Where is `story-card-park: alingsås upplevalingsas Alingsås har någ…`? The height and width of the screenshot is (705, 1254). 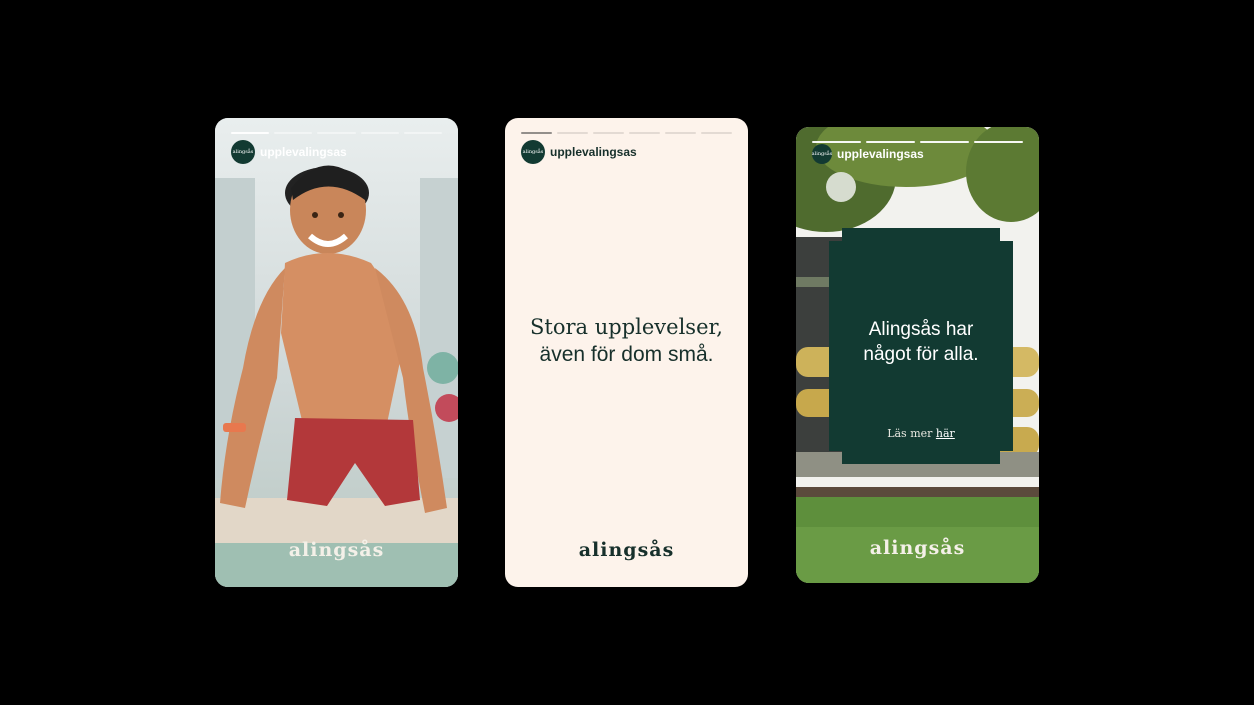
story-card-park: alingsås upplevalingsas Alingsås har någ… is located at coordinates (917, 355).